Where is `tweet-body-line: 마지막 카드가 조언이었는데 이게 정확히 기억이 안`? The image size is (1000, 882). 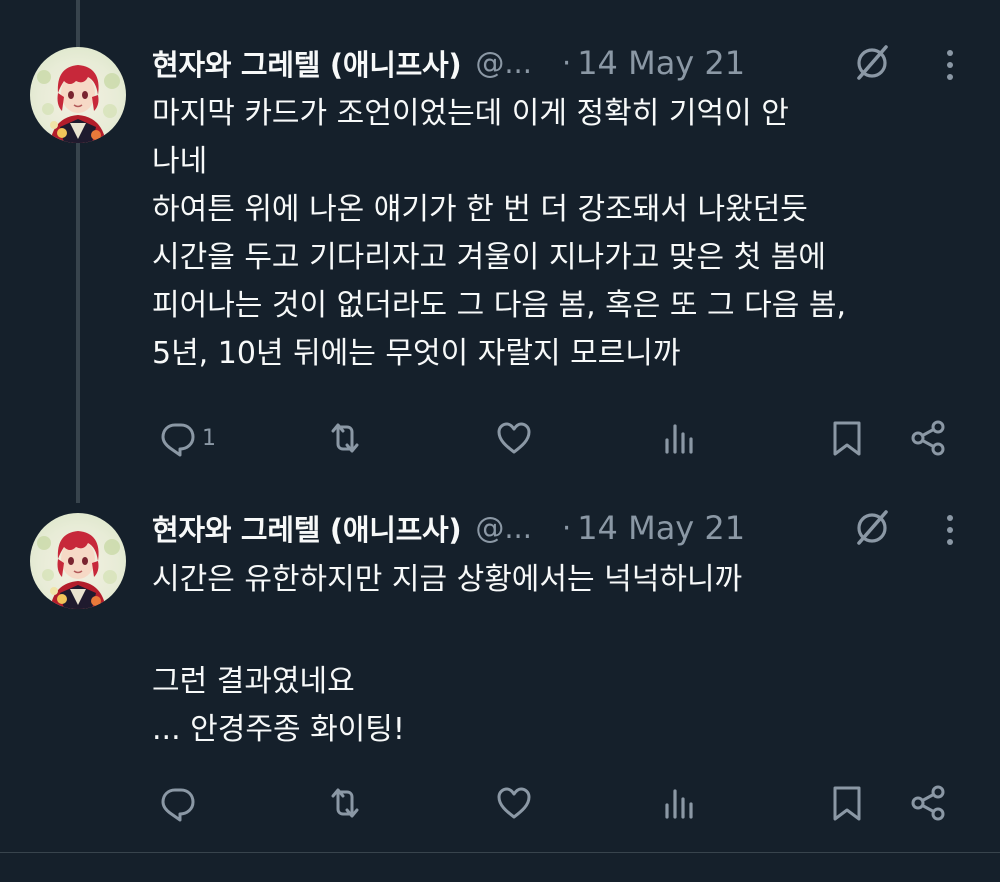 tweet-body-line: 마지막 카드가 조언이었는데 이게 정확히 기억이 안 is located at coordinates (470, 113).